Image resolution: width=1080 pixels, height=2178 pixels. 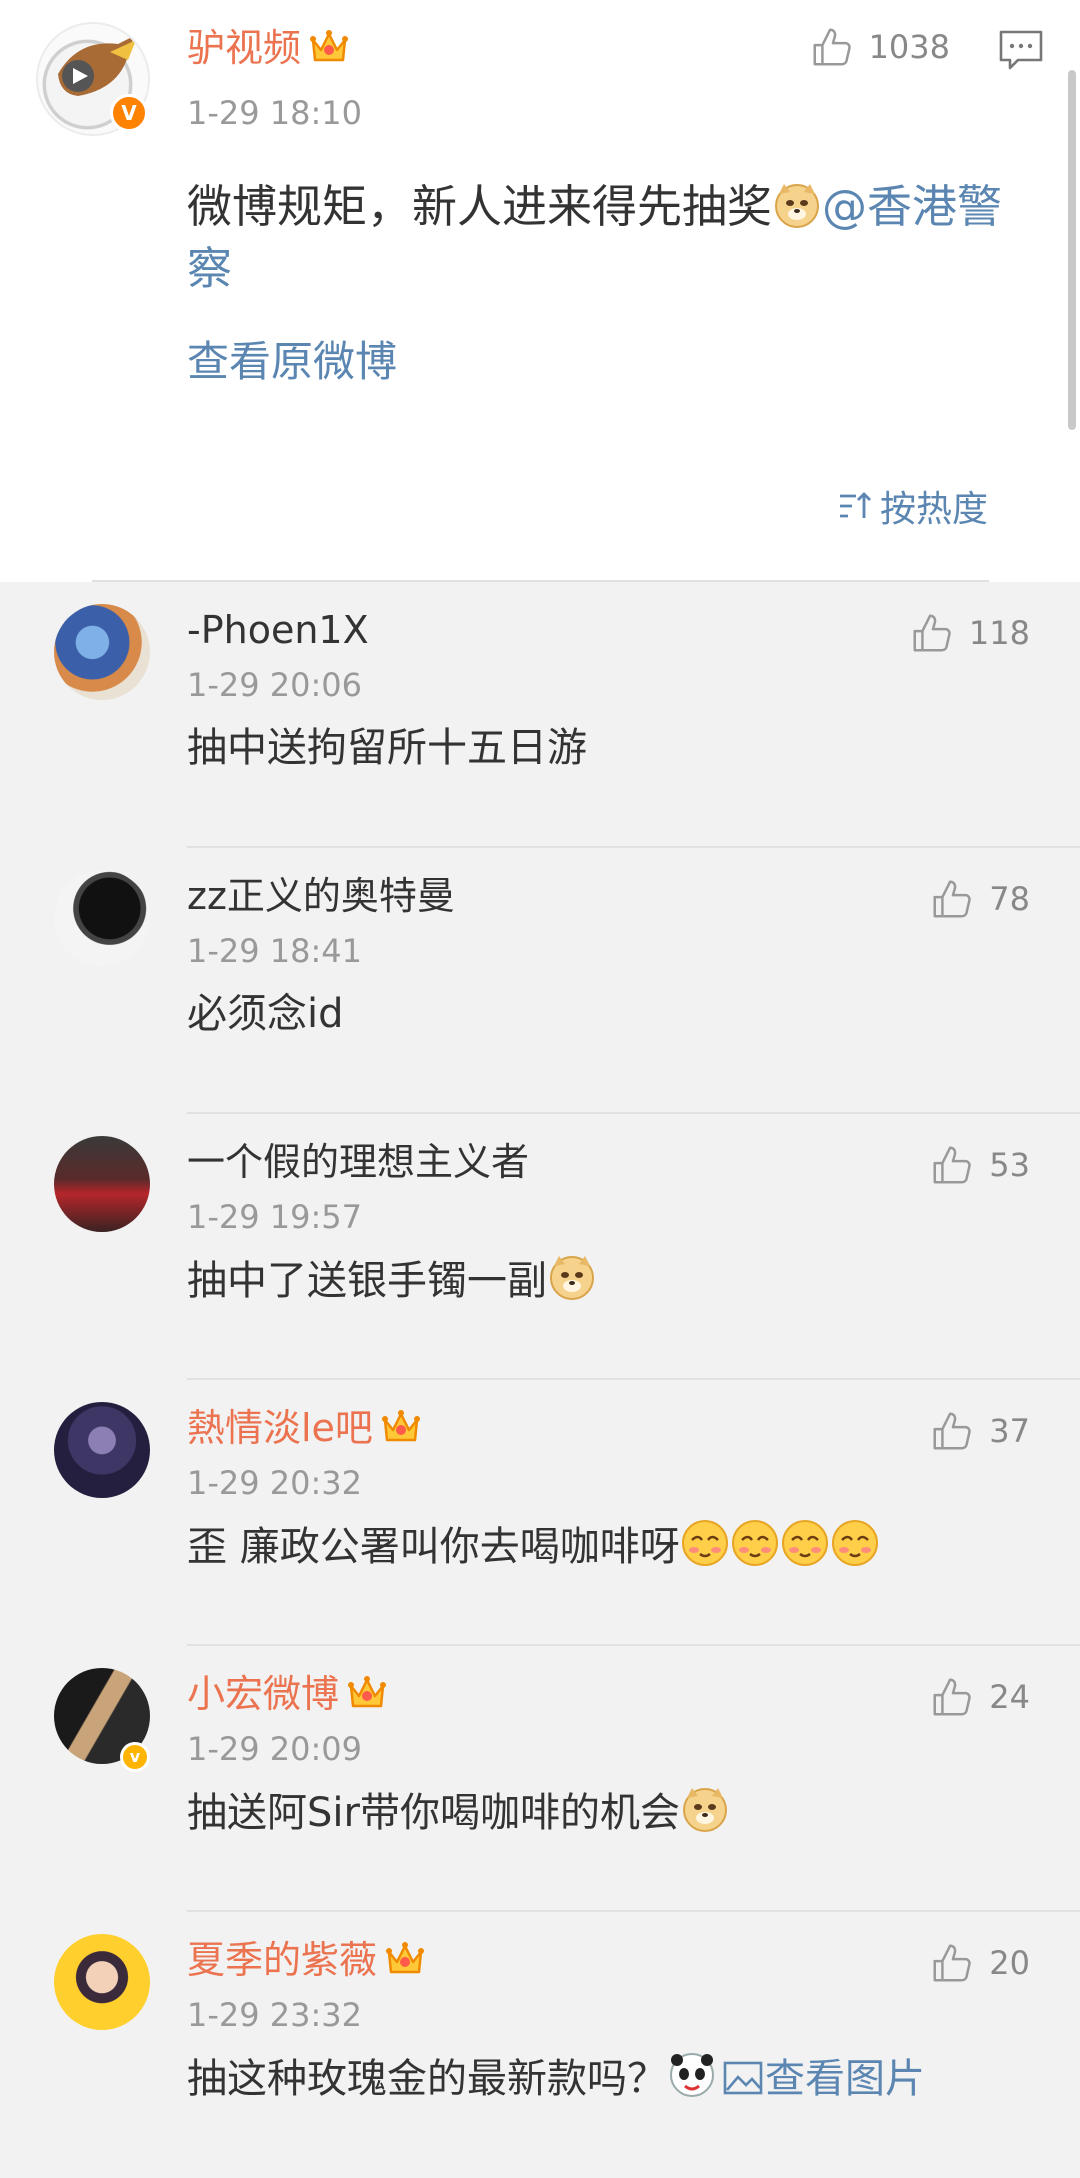 I want to click on verified-badge: v, so click(x=135, y=1757).